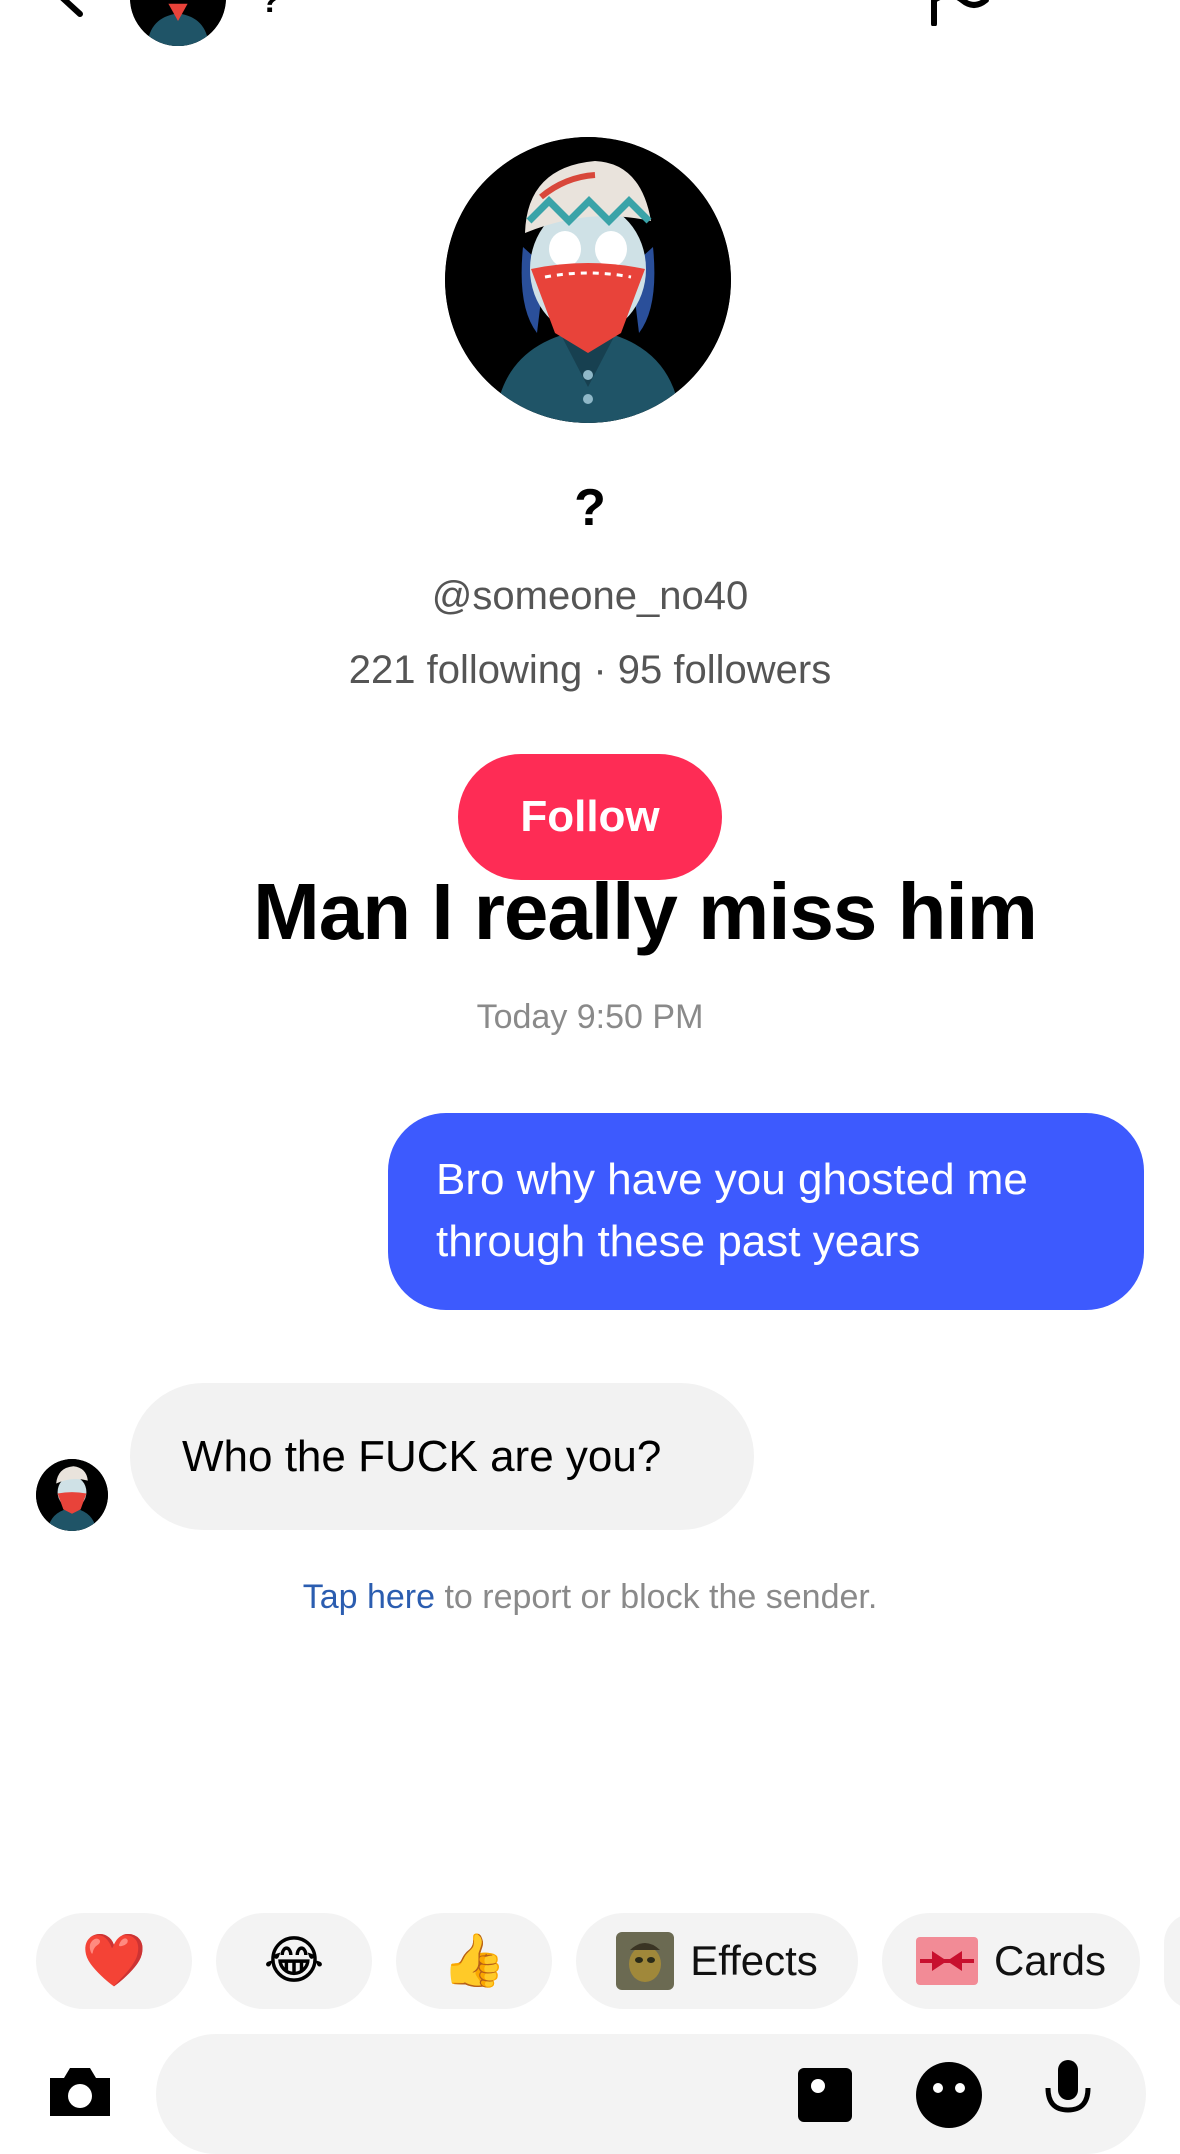 Image resolution: width=1180 pixels, height=2154 pixels. Describe the element at coordinates (1172, 1961) in the screenshot. I see `more-reactions-chip` at that location.